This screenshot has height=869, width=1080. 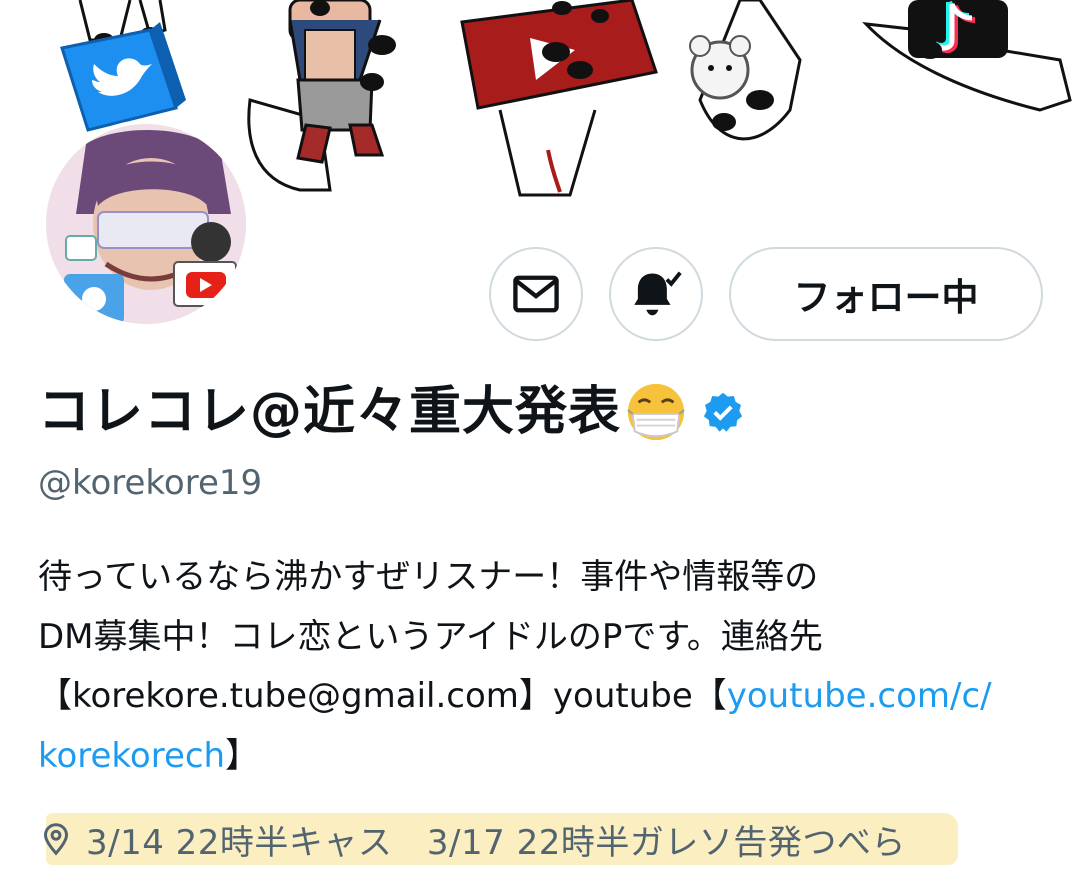 What do you see at coordinates (146, 224) in the screenshot?
I see `avatar` at bounding box center [146, 224].